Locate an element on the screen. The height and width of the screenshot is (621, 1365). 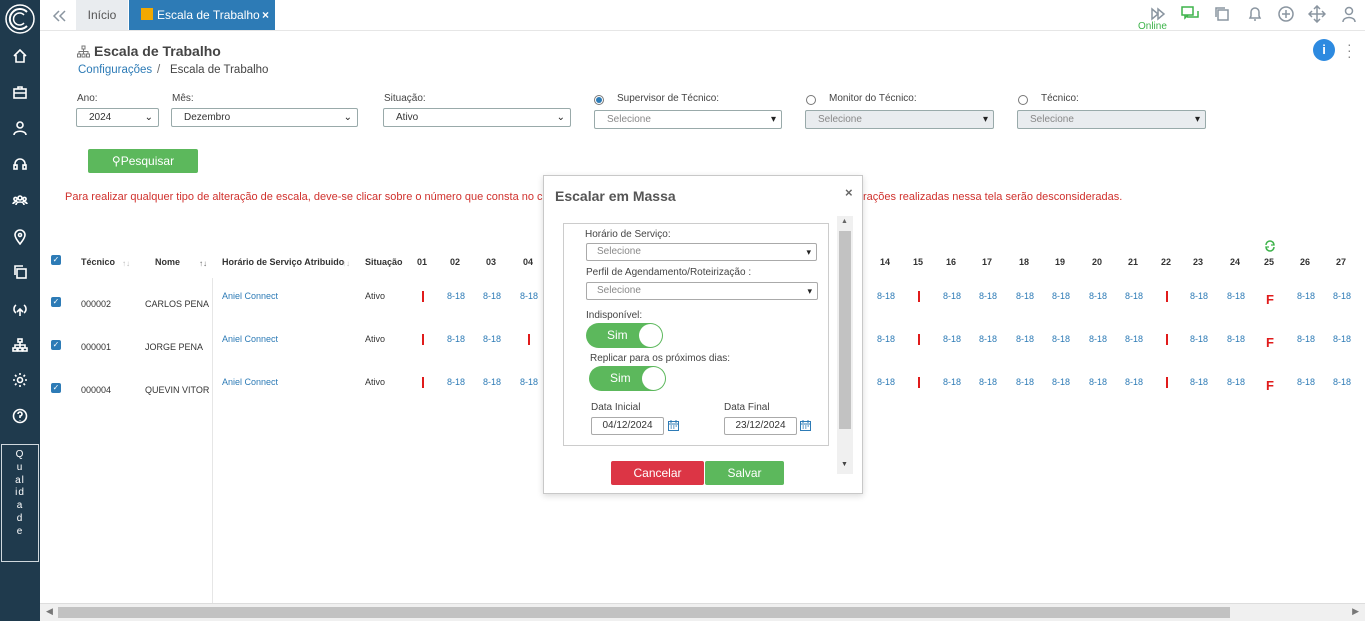
tab-work-schedule: Escala de Trabalho × is located at coordinates (202, 15).